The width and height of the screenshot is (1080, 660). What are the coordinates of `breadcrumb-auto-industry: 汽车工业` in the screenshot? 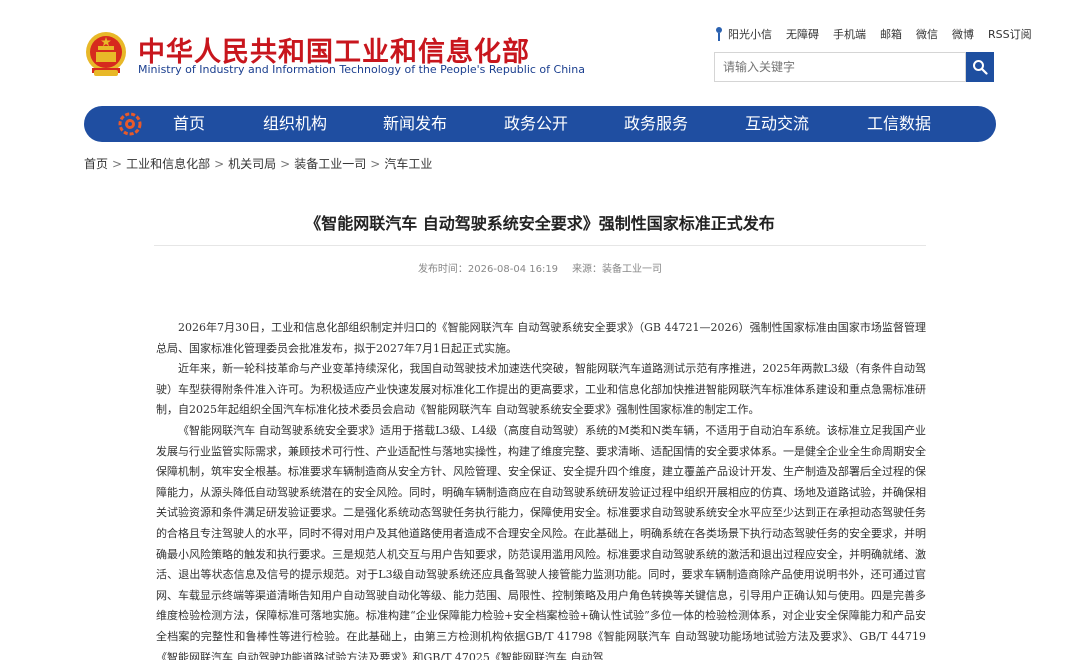 It's located at (408, 164).